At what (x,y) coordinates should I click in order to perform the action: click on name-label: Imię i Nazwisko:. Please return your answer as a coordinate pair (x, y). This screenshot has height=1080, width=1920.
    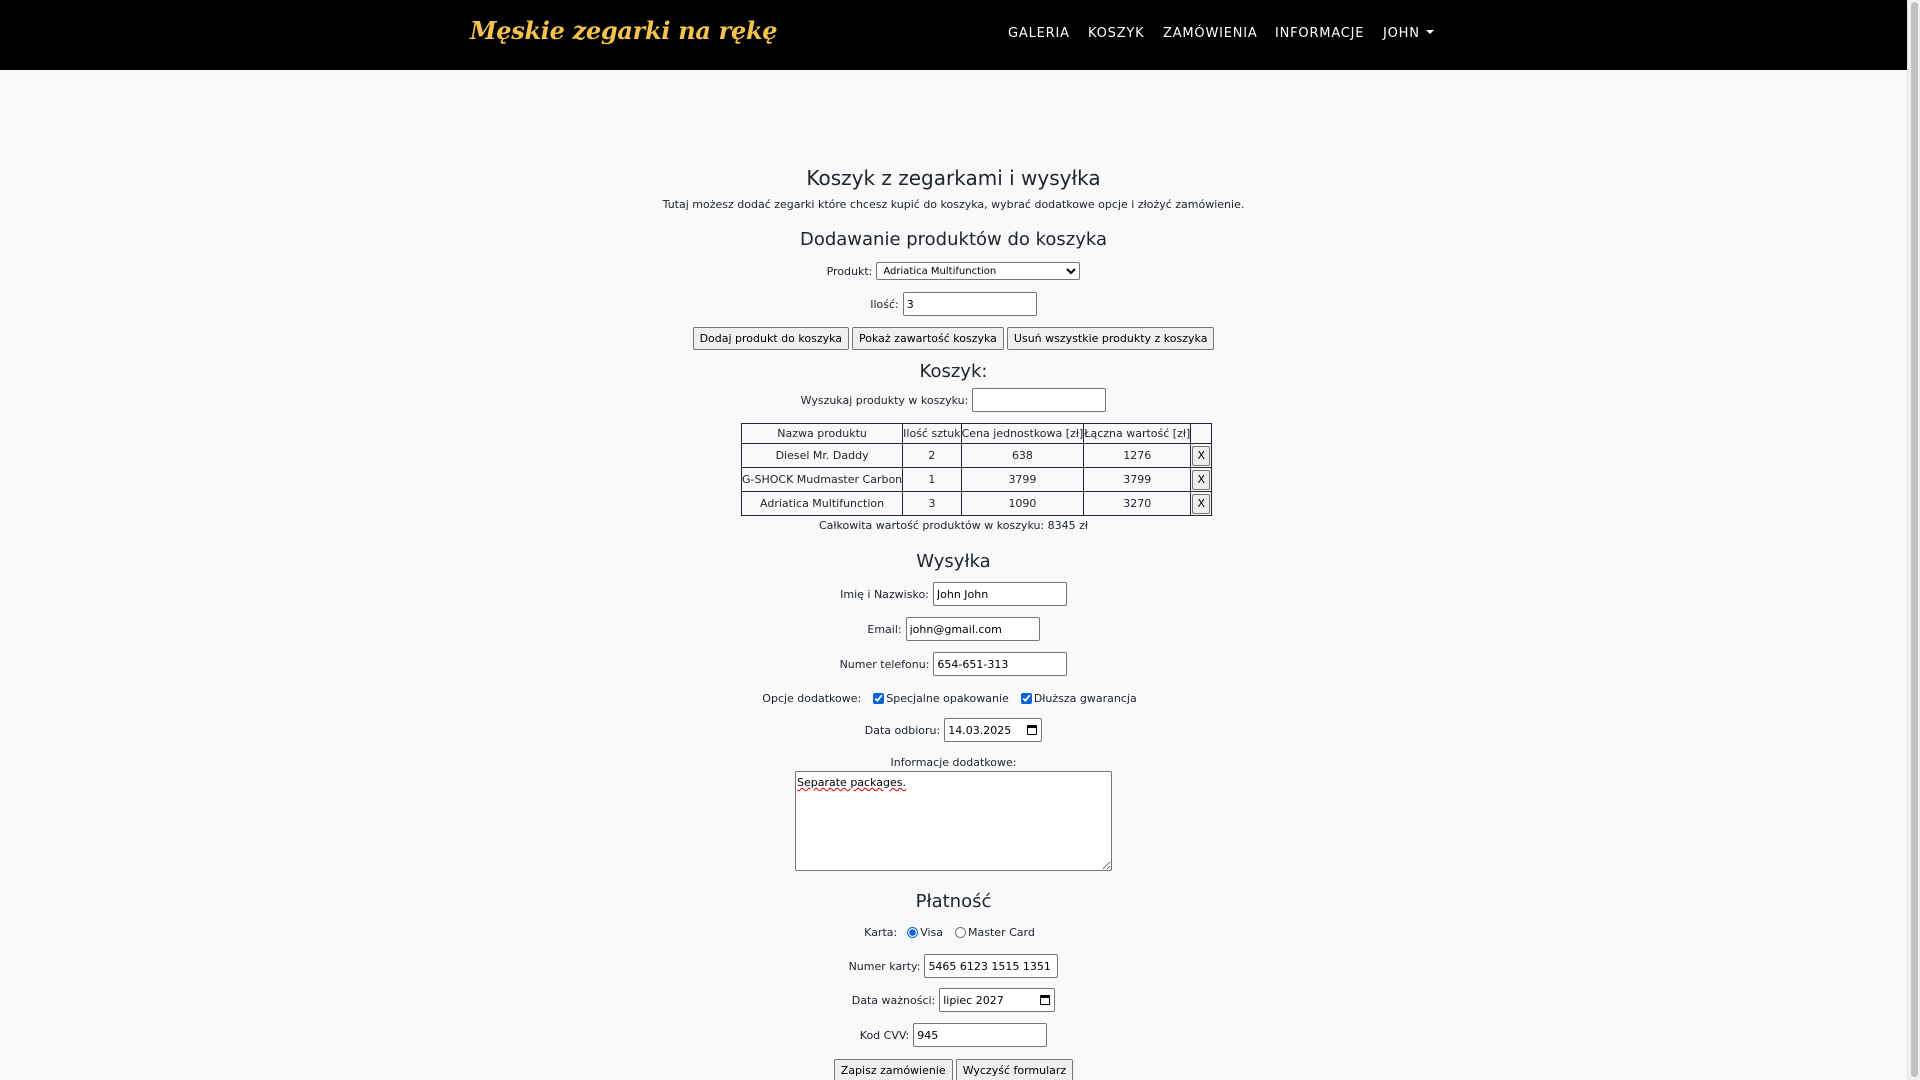
    Looking at the image, I should click on (884, 594).